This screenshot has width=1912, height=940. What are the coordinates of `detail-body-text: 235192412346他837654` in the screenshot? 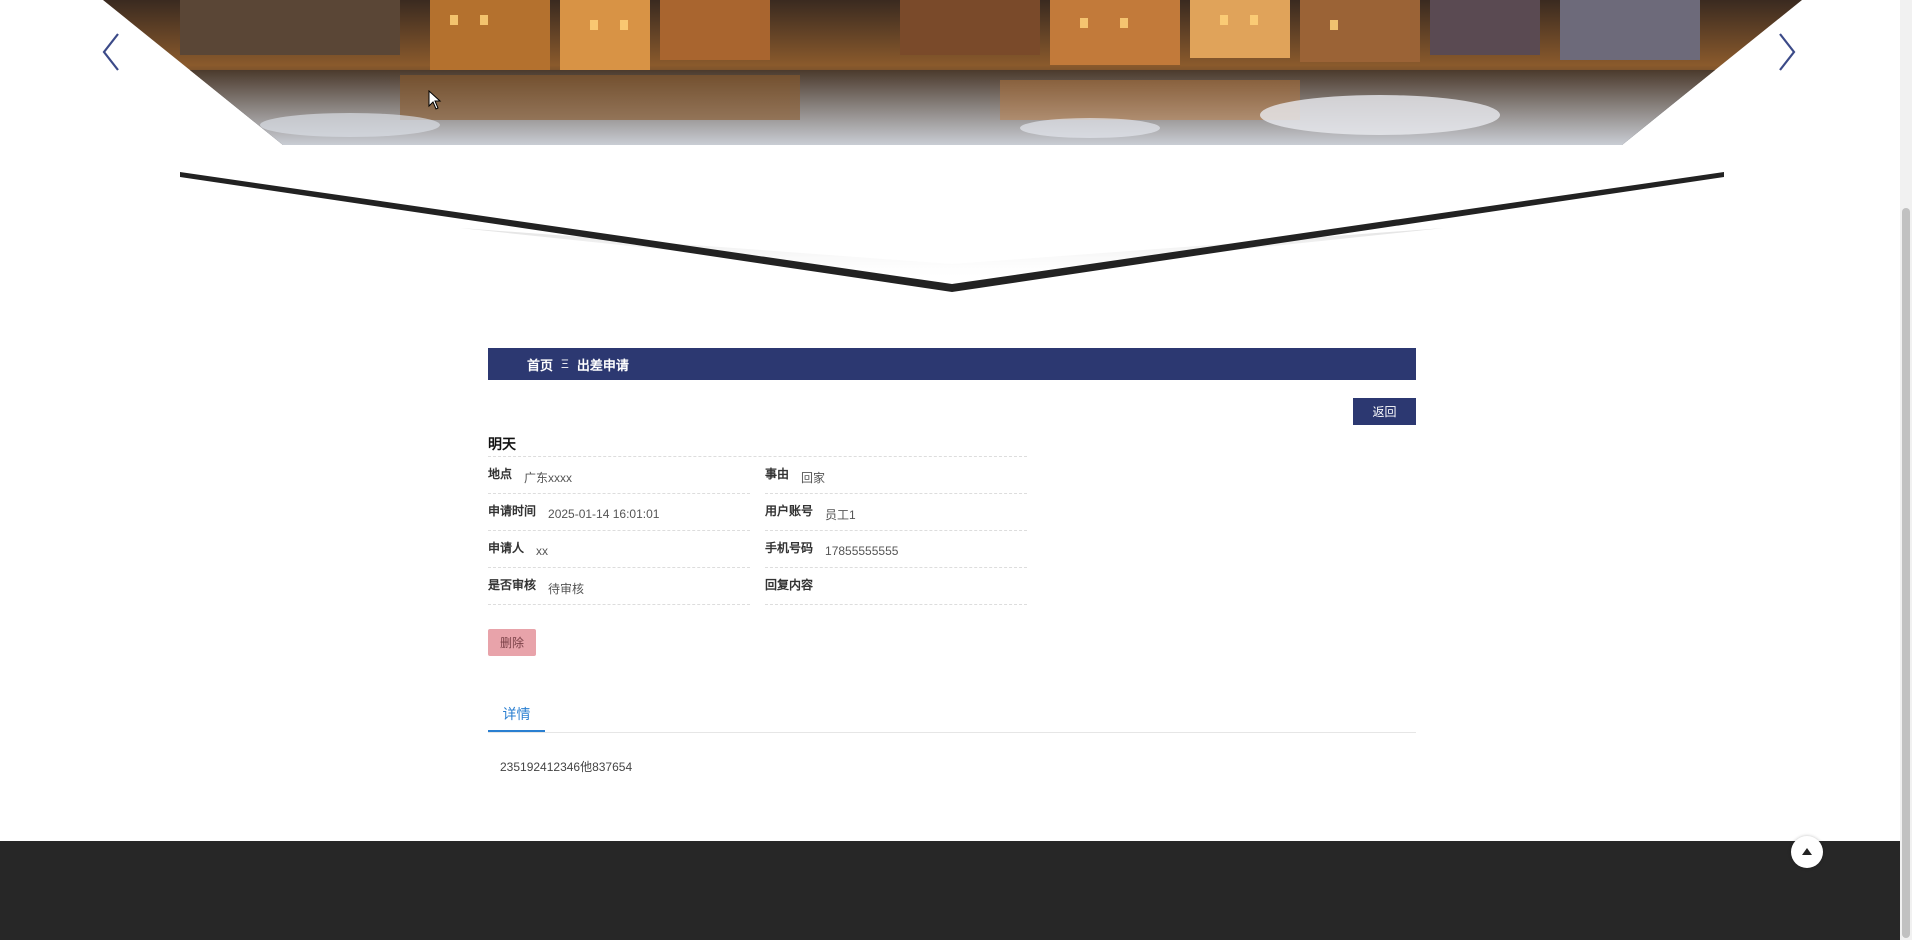 It's located at (566, 767).